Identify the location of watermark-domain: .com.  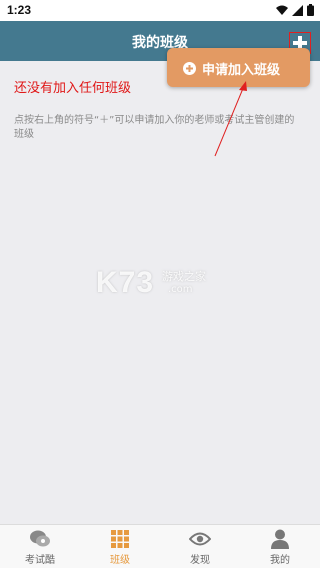
(180, 289).